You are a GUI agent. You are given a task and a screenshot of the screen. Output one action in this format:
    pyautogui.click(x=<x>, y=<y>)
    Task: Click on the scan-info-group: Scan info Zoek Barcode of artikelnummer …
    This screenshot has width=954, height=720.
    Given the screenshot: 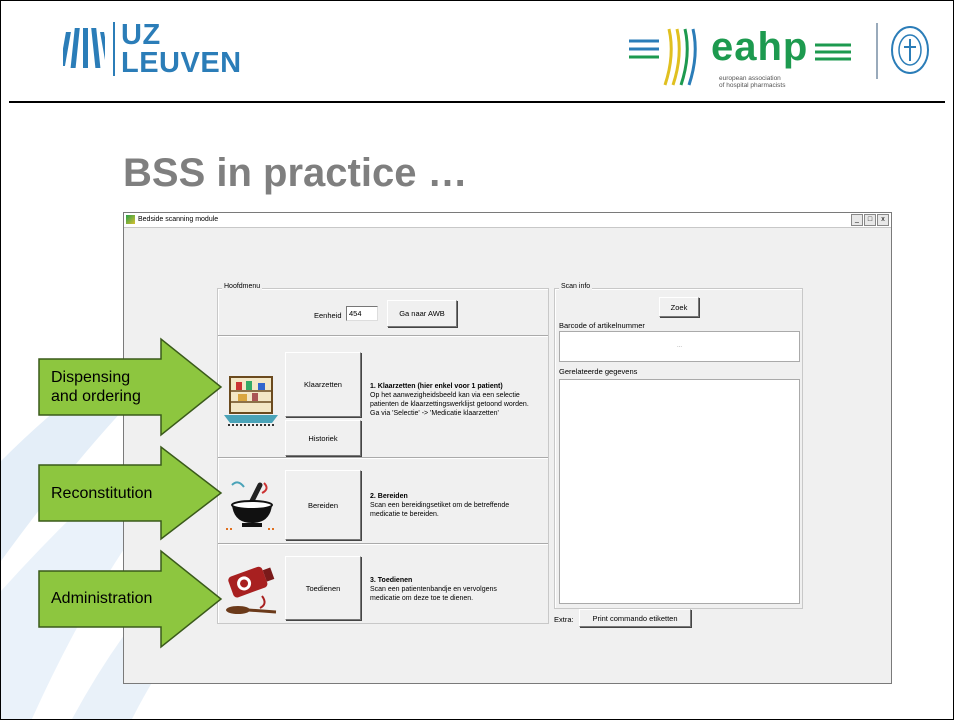 What is the action you would take?
    pyautogui.click(x=678, y=446)
    